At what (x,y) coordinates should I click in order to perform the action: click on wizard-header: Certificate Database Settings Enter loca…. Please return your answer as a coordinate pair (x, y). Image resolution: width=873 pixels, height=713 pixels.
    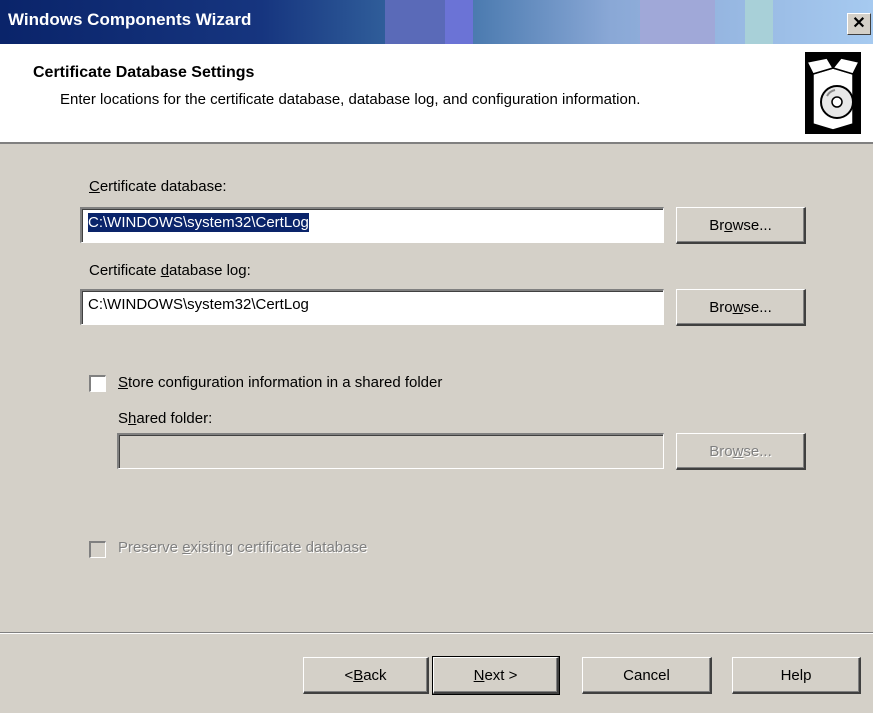
    Looking at the image, I should click on (436, 94).